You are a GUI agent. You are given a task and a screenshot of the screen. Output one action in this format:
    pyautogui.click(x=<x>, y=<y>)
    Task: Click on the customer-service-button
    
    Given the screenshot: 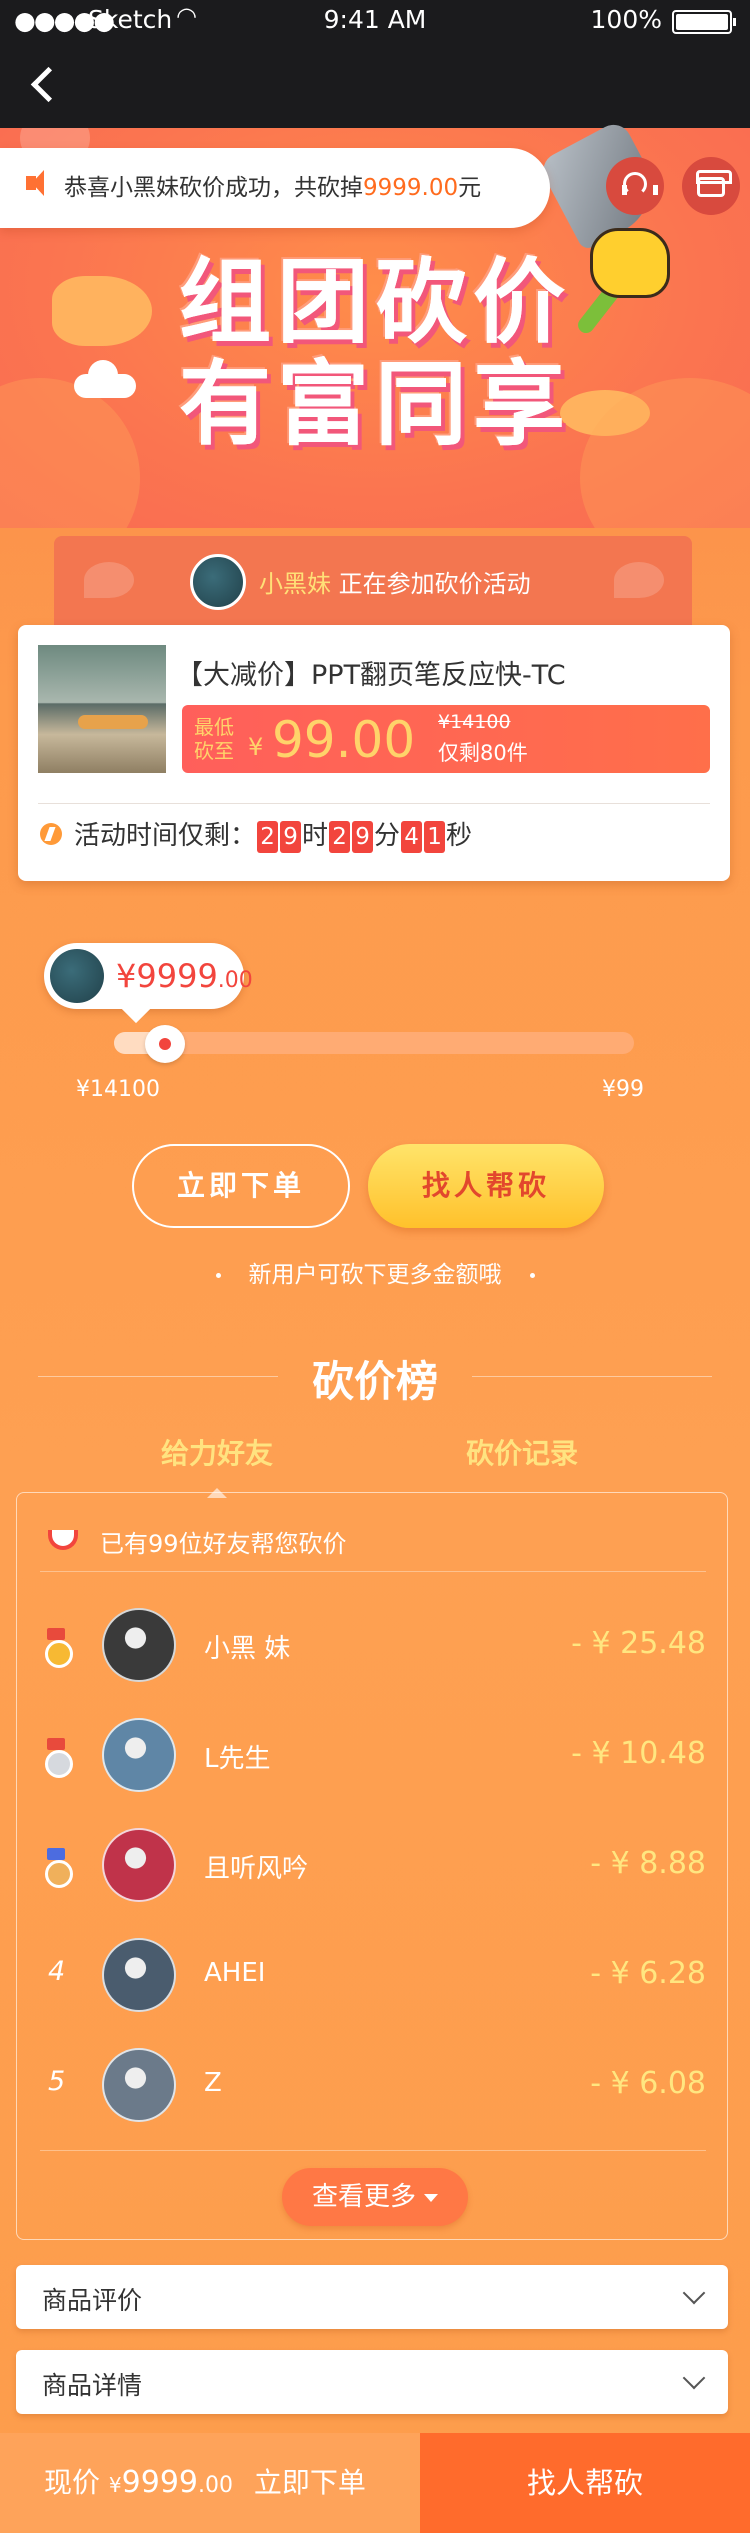 What is the action you would take?
    pyautogui.click(x=635, y=186)
    